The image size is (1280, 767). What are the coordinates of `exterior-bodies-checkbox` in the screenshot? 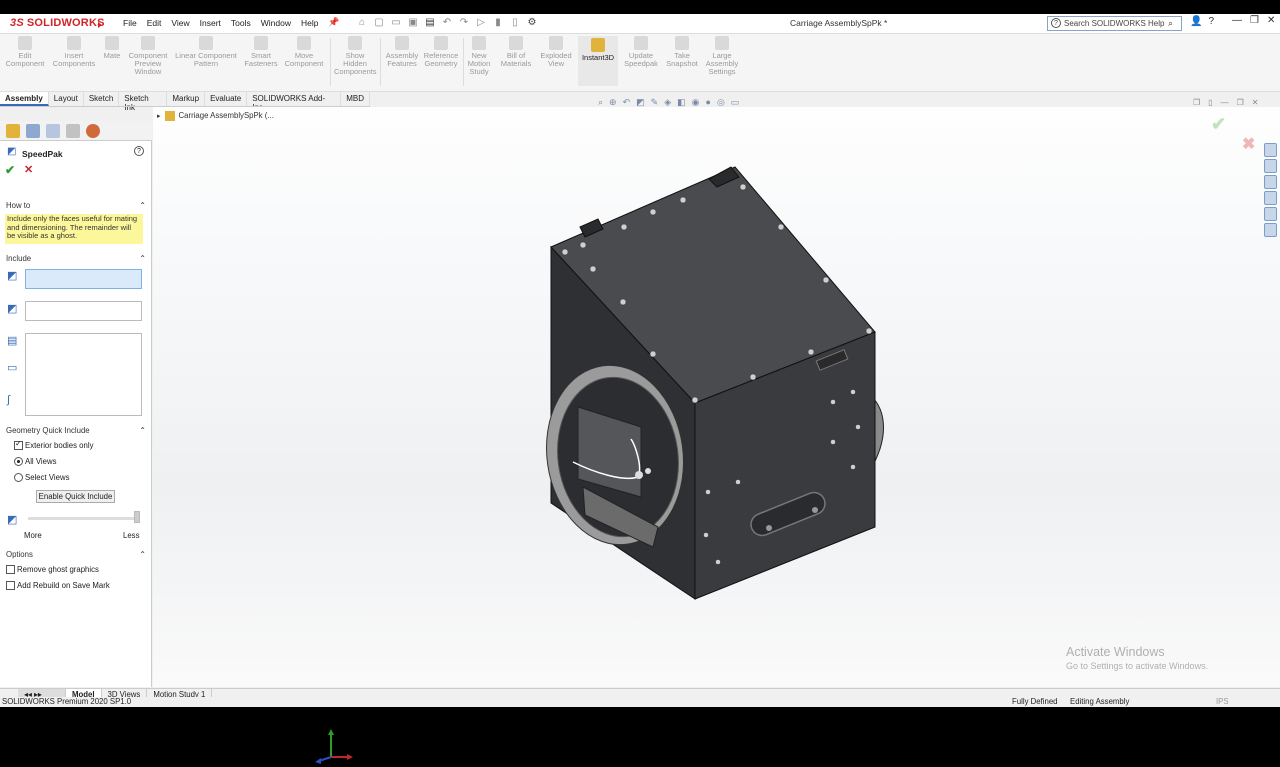 It's located at (18, 444).